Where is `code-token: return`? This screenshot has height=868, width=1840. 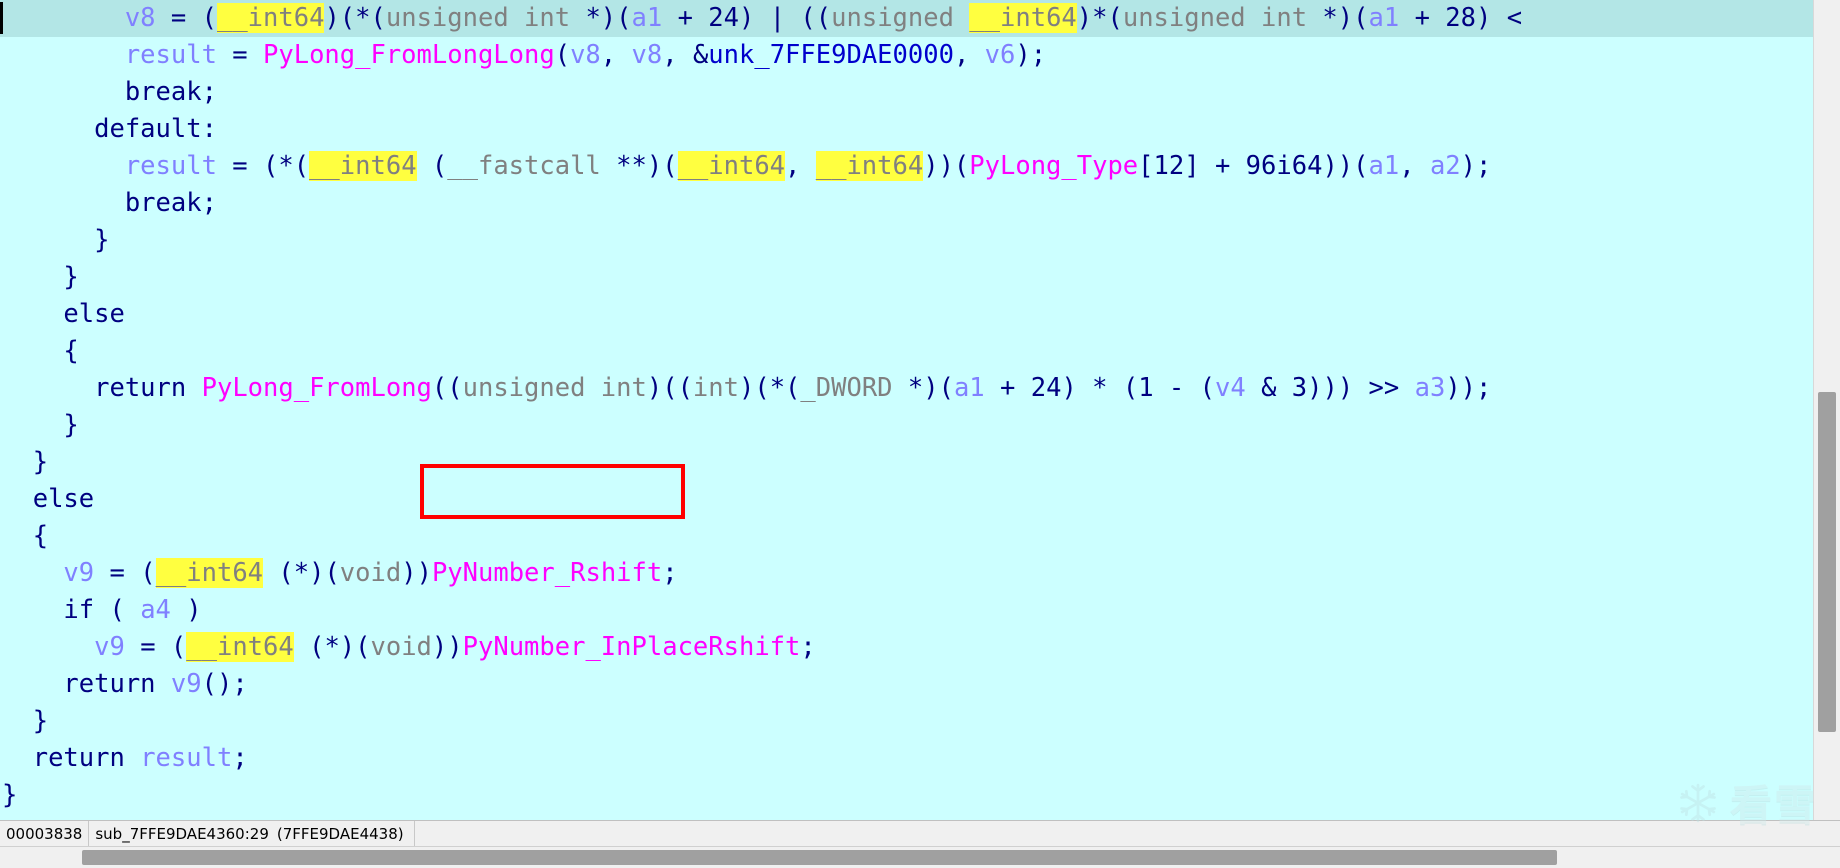
code-token: return is located at coordinates (140, 388).